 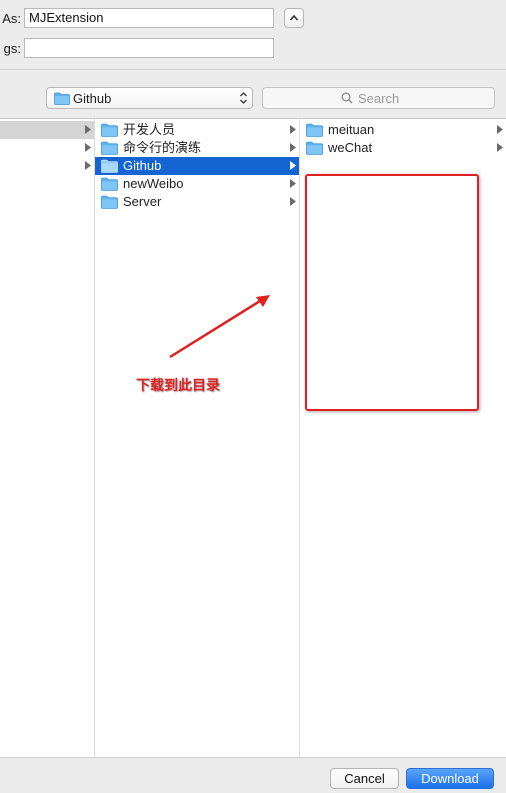 What do you see at coordinates (403, 130) in the screenshot?
I see `folder-row: meituan` at bounding box center [403, 130].